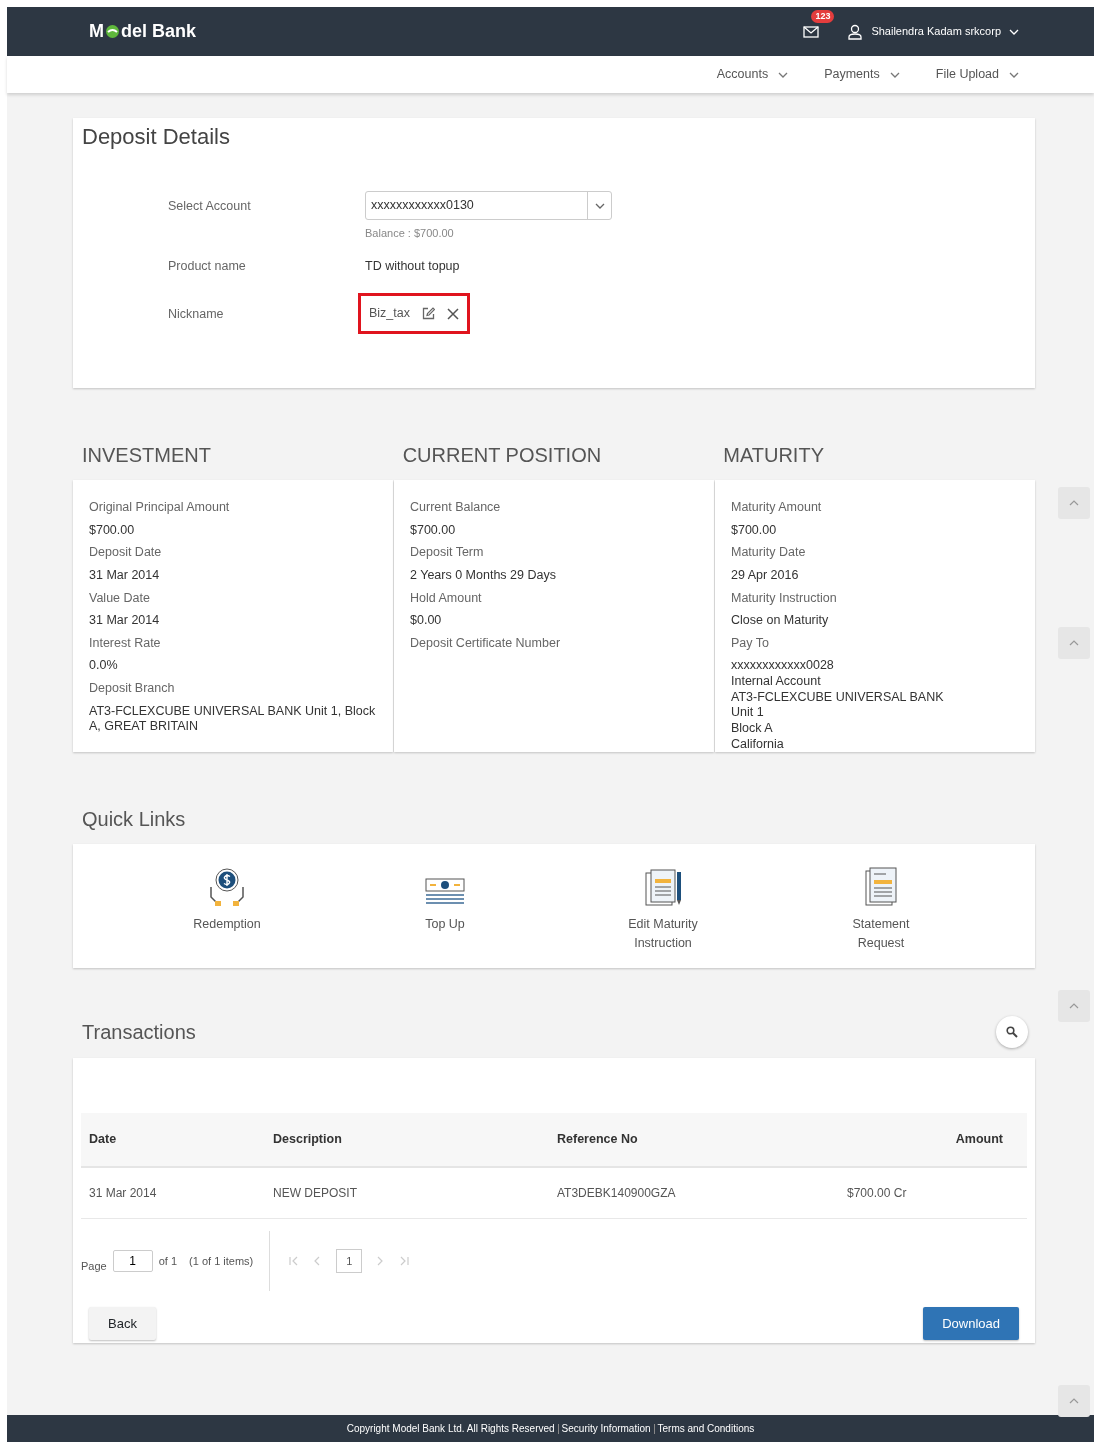 Image resolution: width=1094 pixels, height=1442 pixels. I want to click on last-page-icon, so click(404, 1260).